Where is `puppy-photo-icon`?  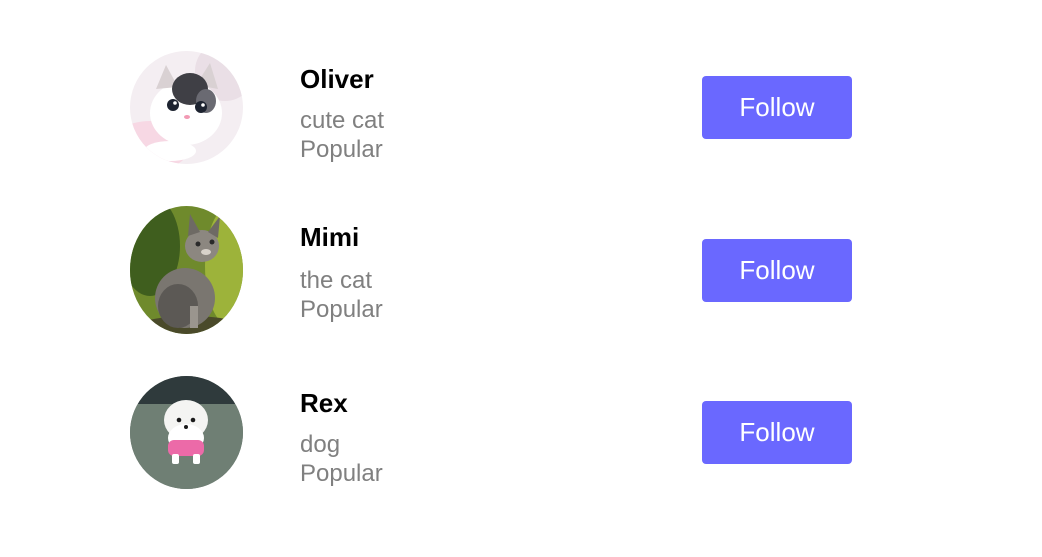
puppy-photo-icon is located at coordinates (186, 432).